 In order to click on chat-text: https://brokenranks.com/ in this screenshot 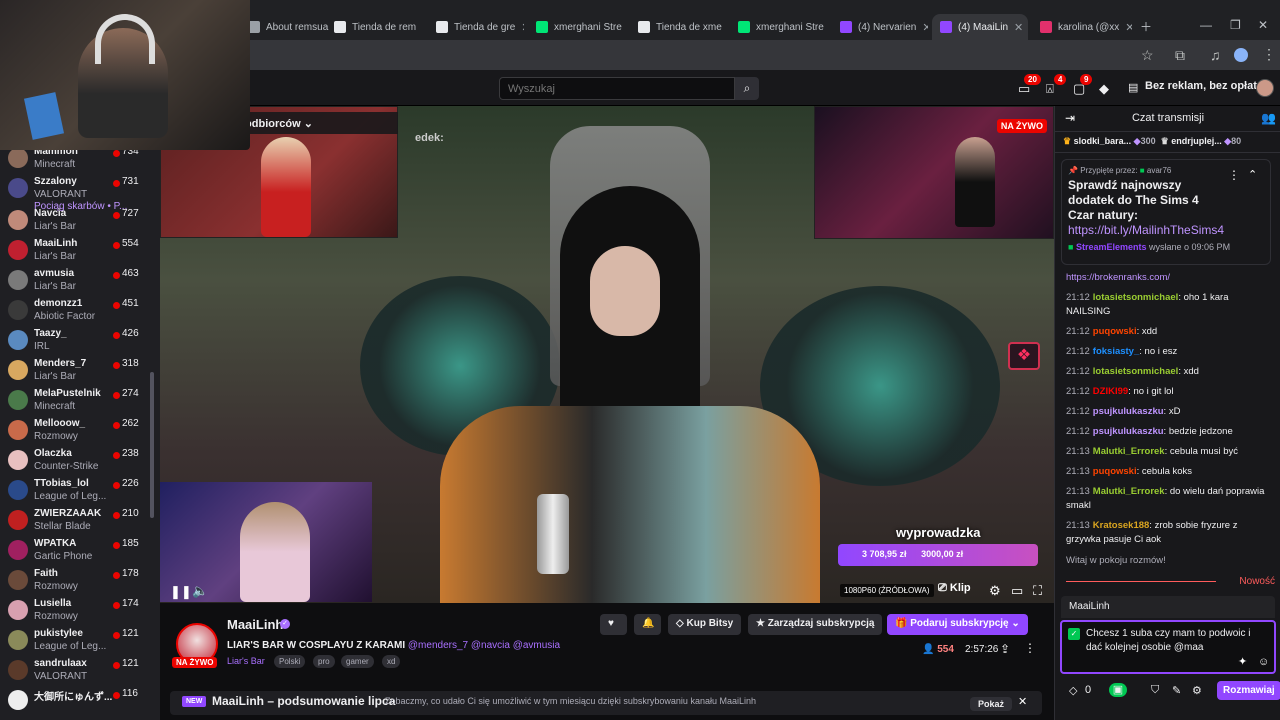, I will do `click(1118, 277)`.